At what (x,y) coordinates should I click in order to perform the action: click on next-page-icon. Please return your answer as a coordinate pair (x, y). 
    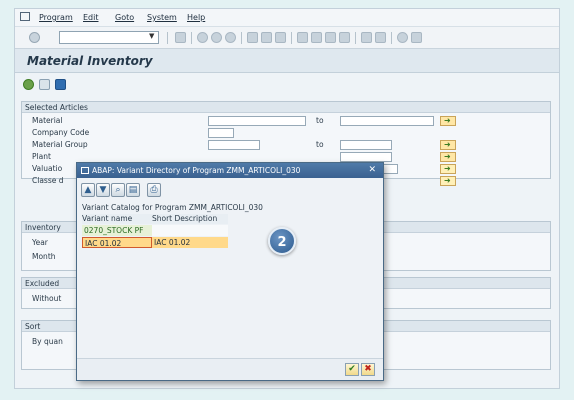
    Looking at the image, I should click on (330, 37).